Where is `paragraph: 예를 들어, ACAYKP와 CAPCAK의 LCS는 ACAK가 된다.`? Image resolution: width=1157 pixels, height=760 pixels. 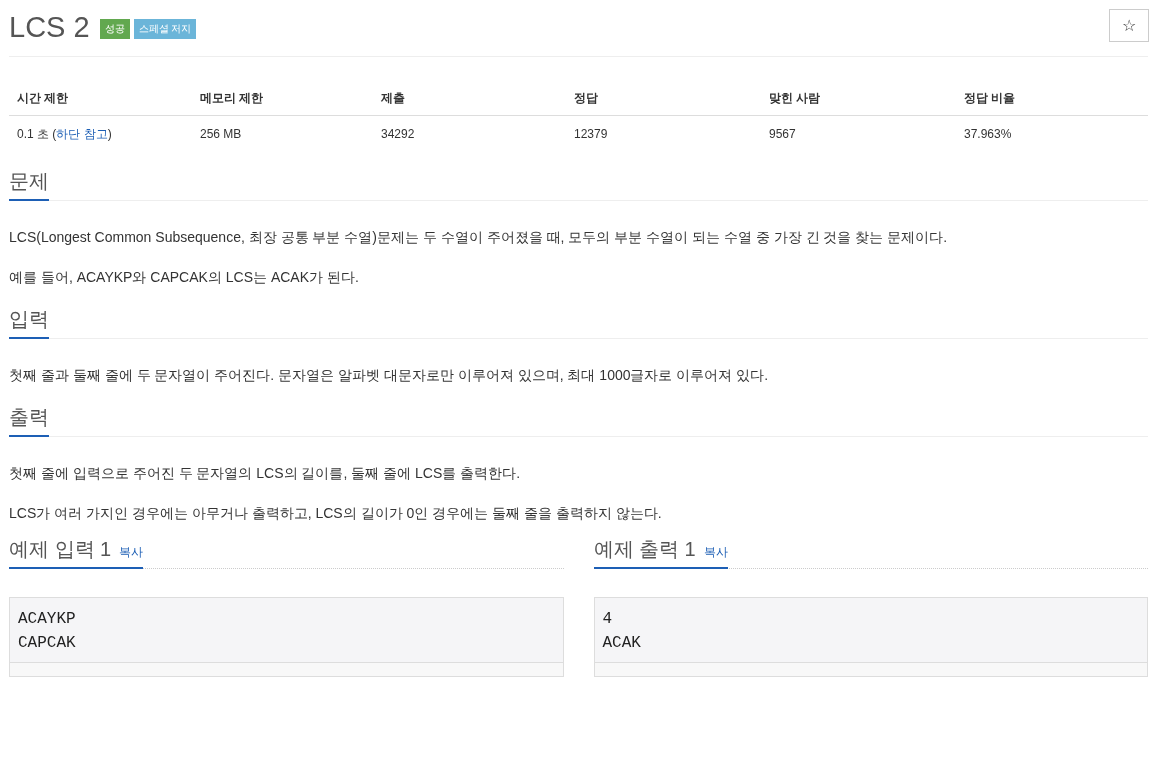
paragraph: 예를 들어, ACAYKP와 CAPCAK의 LCS는 ACAK가 된다. is located at coordinates (184, 277).